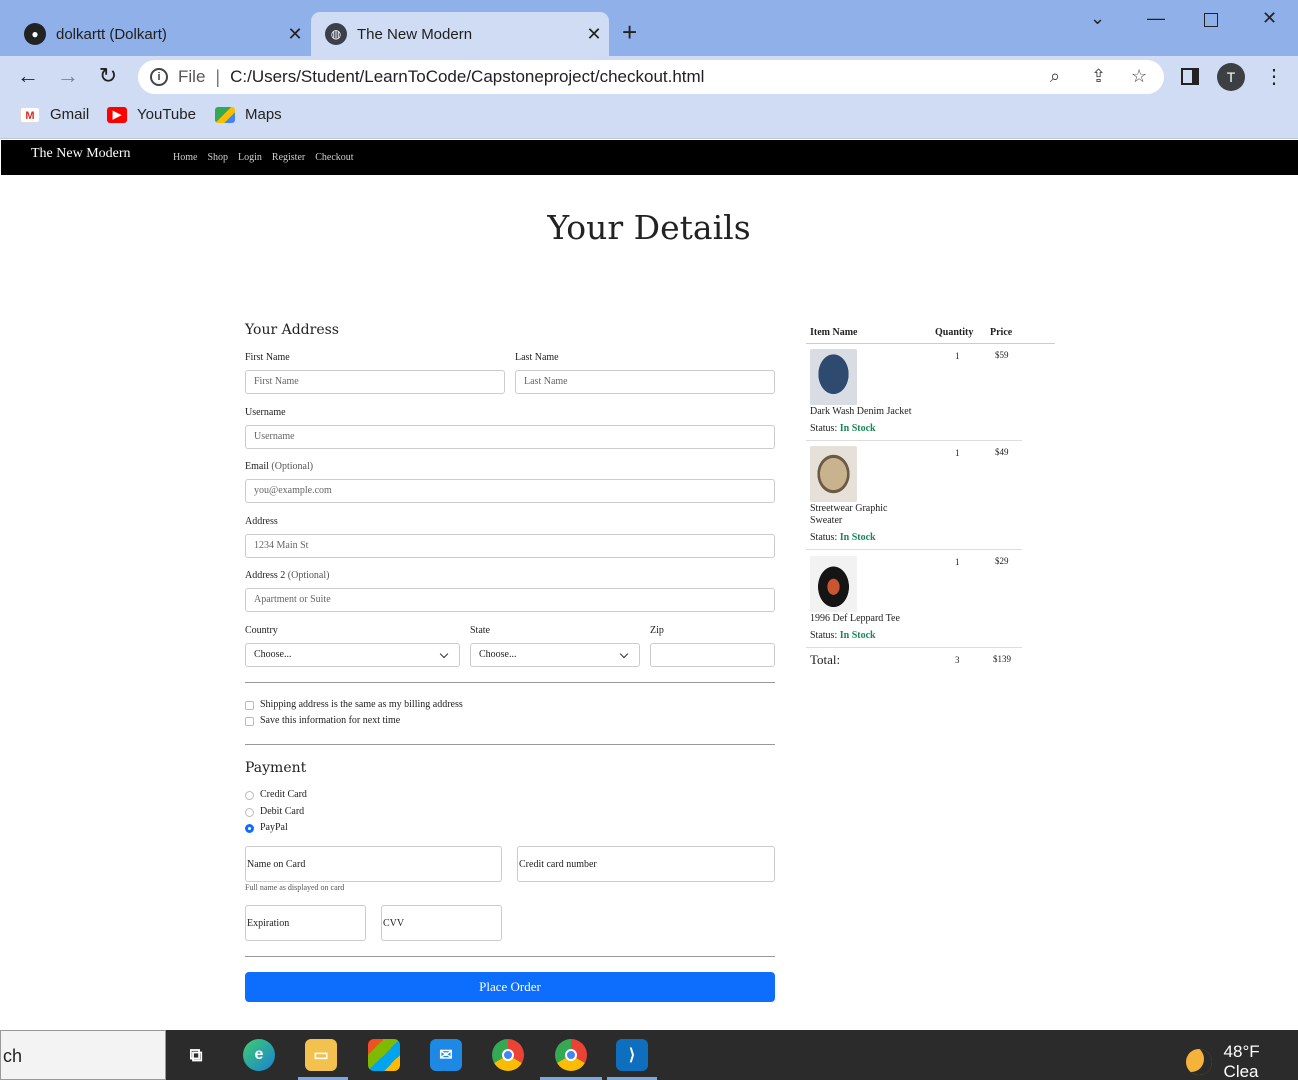  I want to click on bookmark-youtube: ▶ YouTube, so click(151, 114).